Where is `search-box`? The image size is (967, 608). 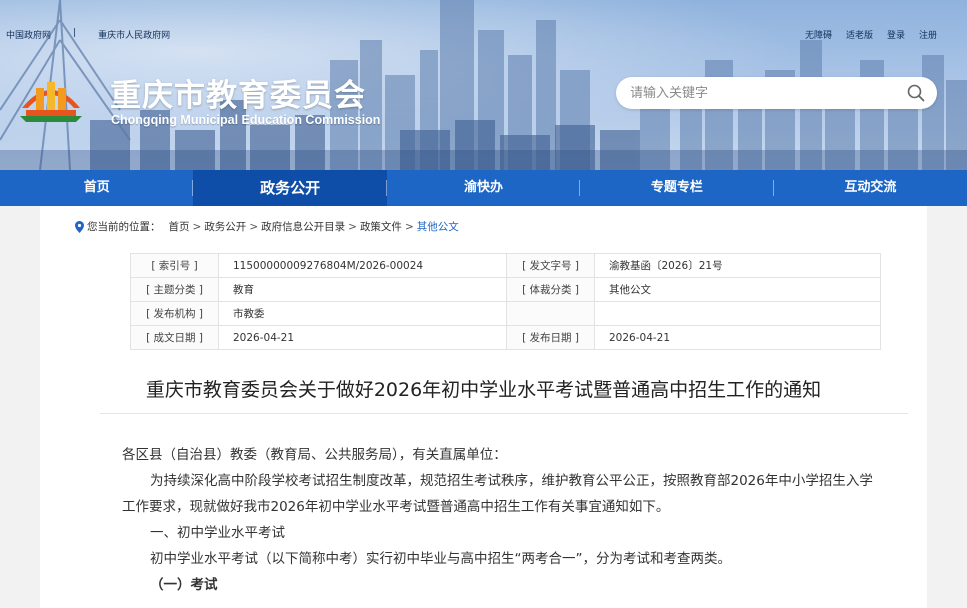 search-box is located at coordinates (776, 93).